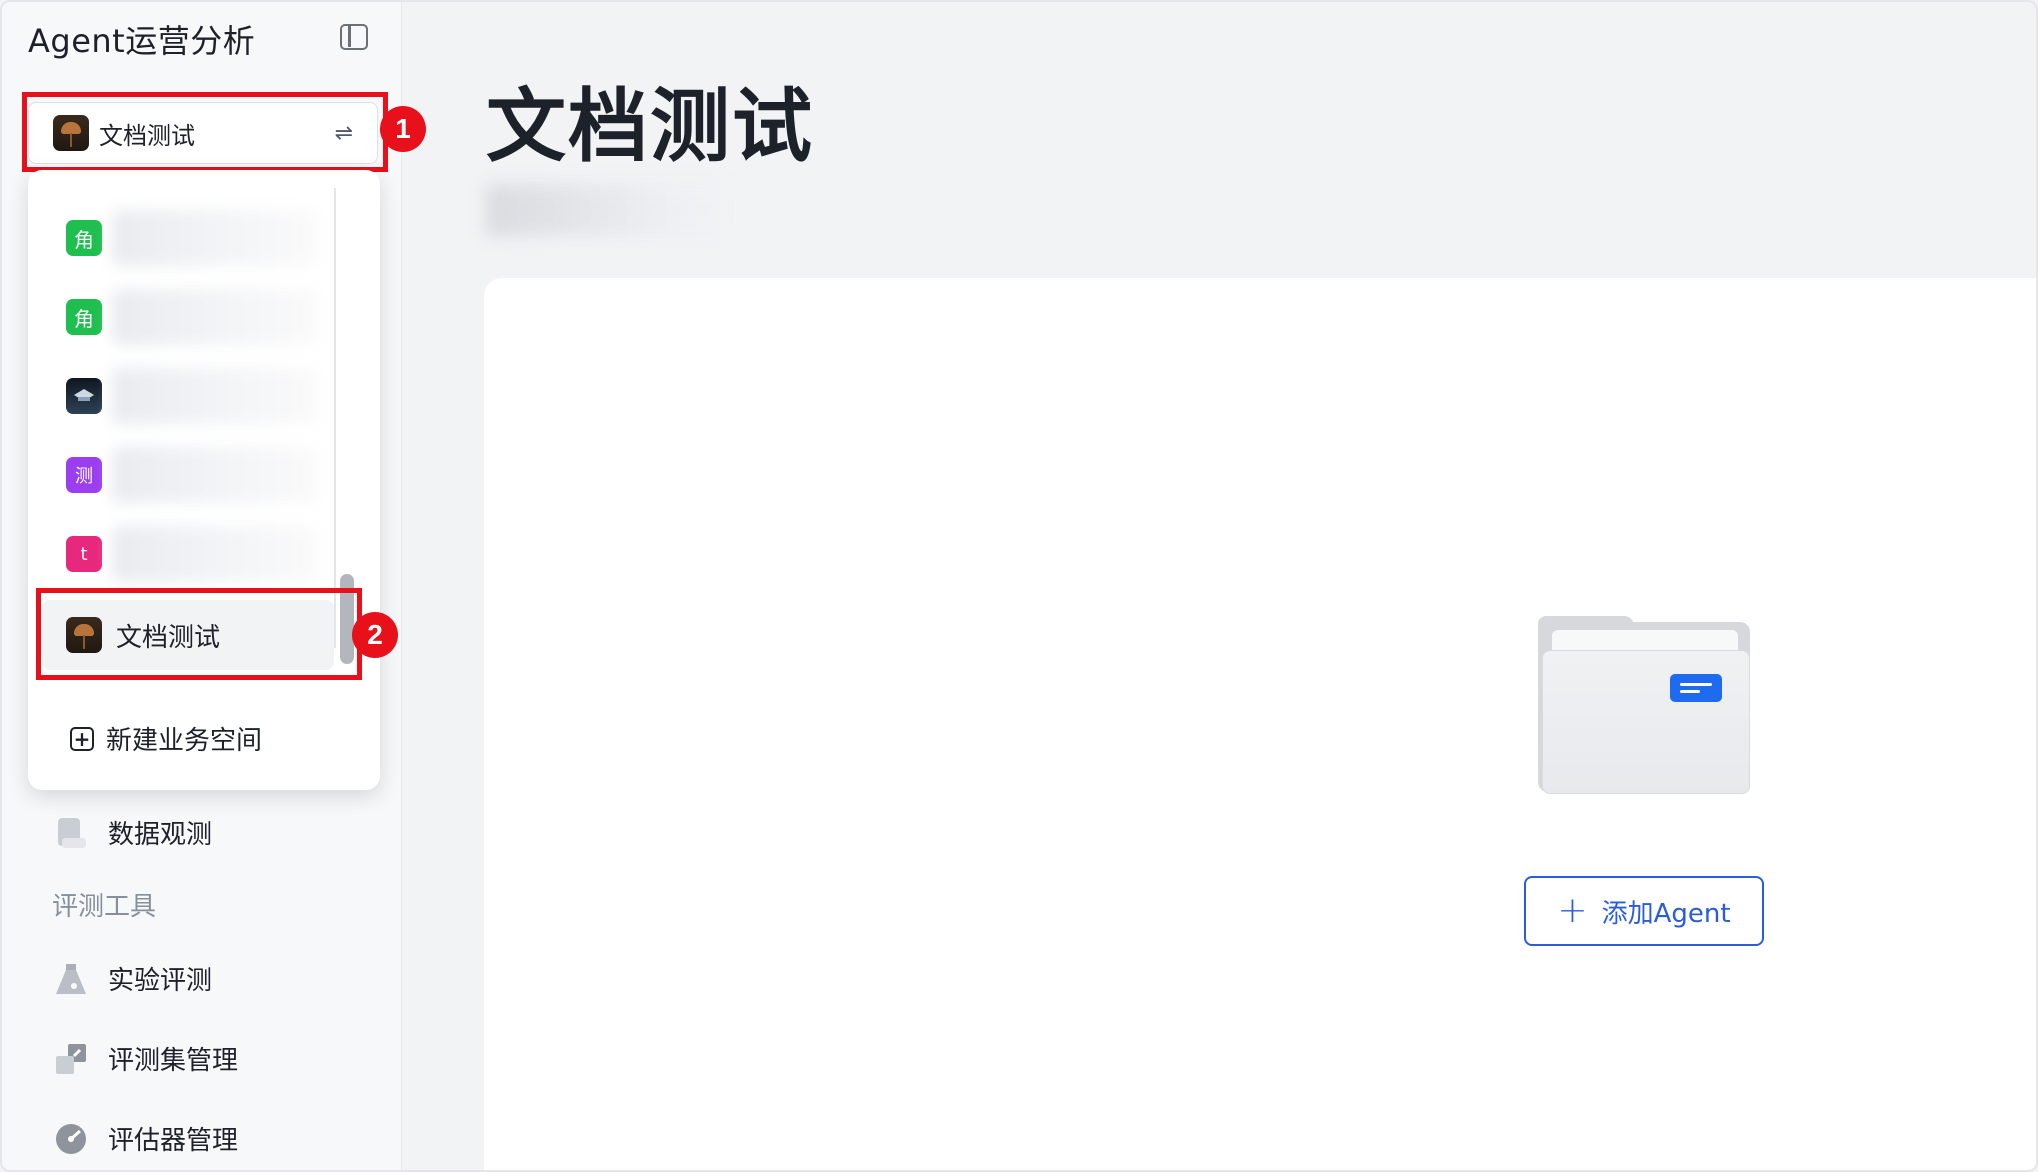 This screenshot has height=1172, width=2038. What do you see at coordinates (71, 979) in the screenshot?
I see `flask-icon` at bounding box center [71, 979].